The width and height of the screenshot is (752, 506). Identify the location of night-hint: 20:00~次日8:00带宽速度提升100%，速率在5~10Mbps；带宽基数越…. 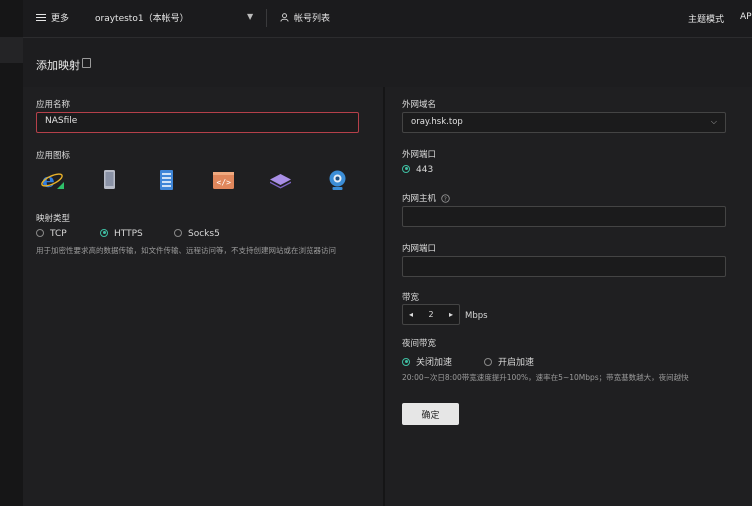
(545, 377).